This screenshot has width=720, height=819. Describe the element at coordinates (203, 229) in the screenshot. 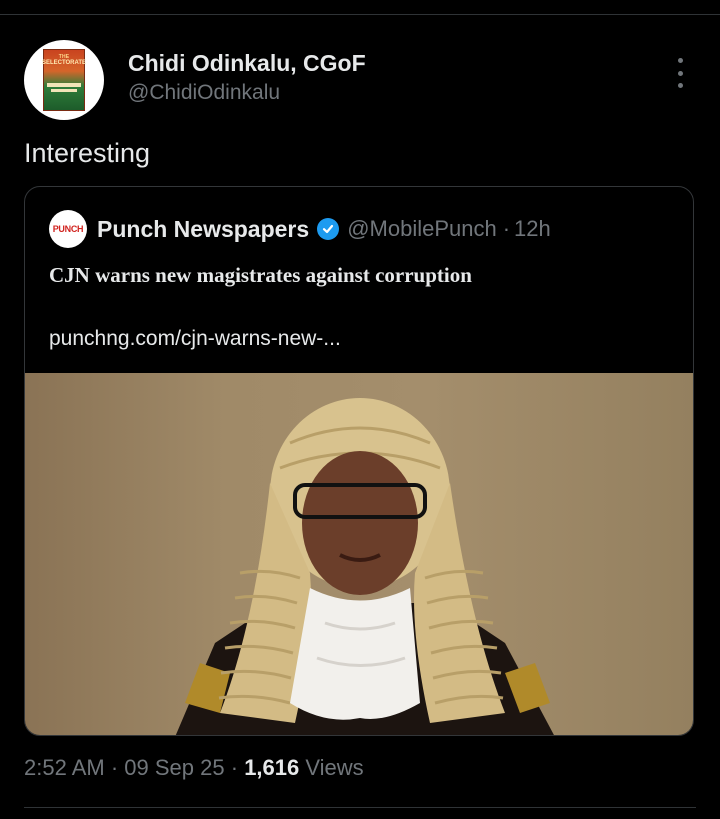

I see `quoted-author-name: Punch Newspapers` at that location.